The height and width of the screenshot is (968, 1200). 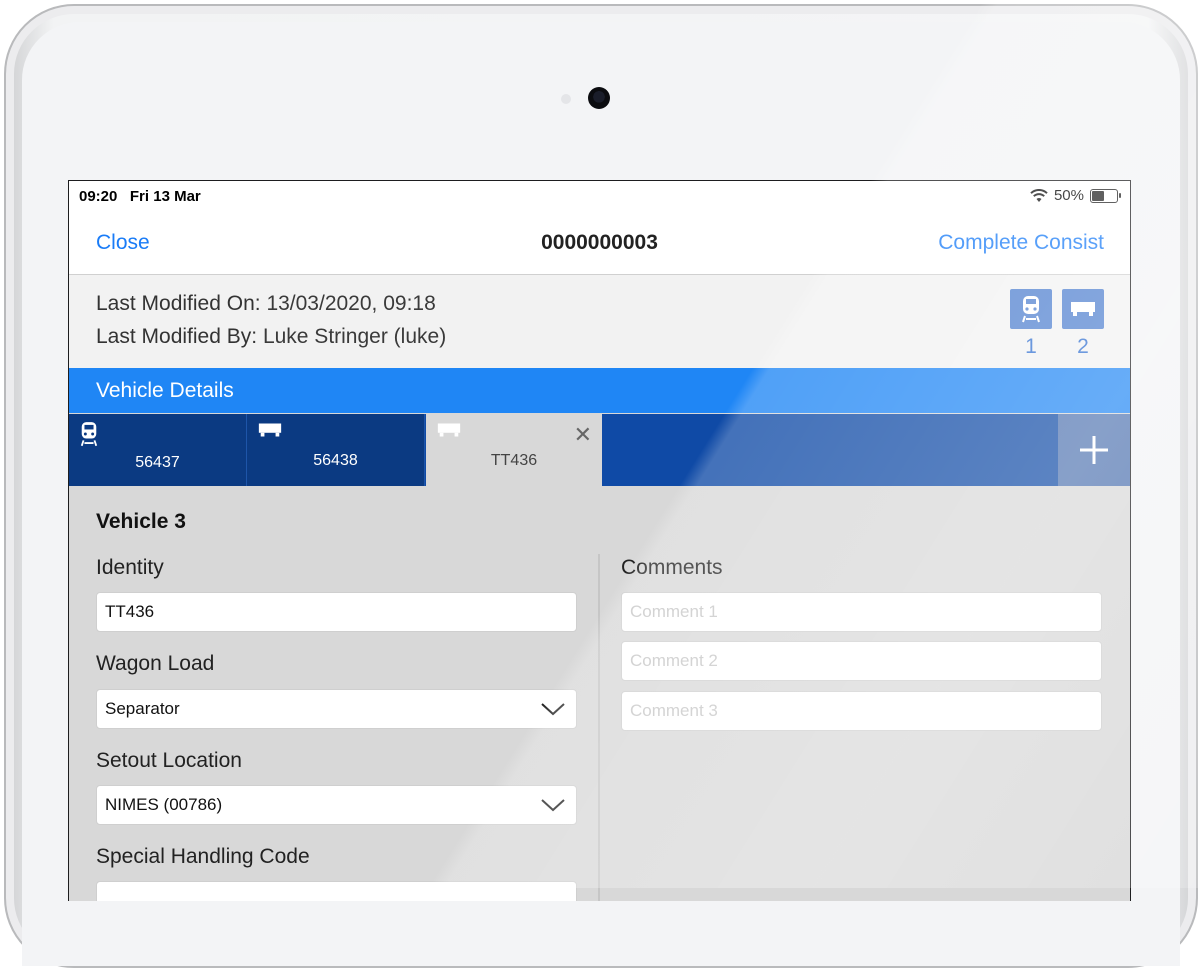 I want to click on comment-2-field: Comment 2, so click(x=861, y=661).